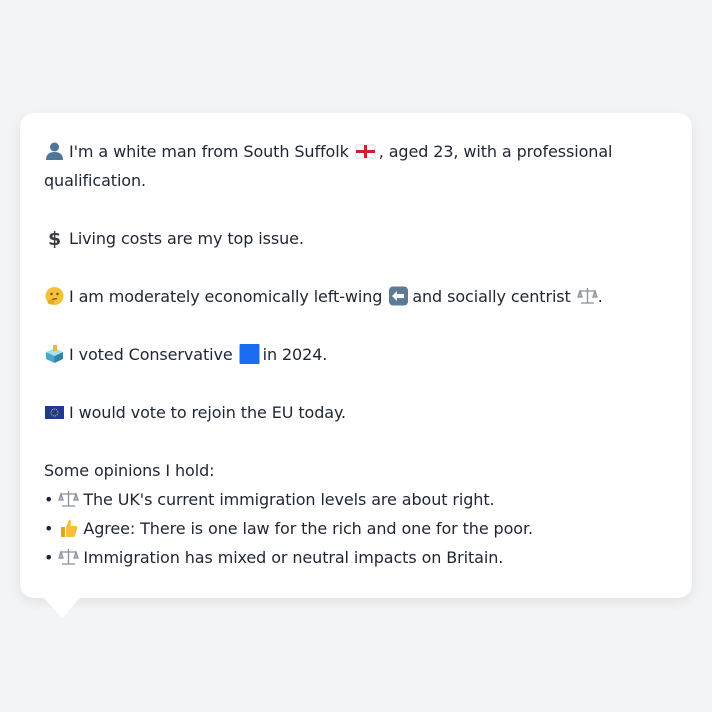 The height and width of the screenshot is (712, 712). What do you see at coordinates (54, 151) in the screenshot?
I see `person-silhouette-icon` at bounding box center [54, 151].